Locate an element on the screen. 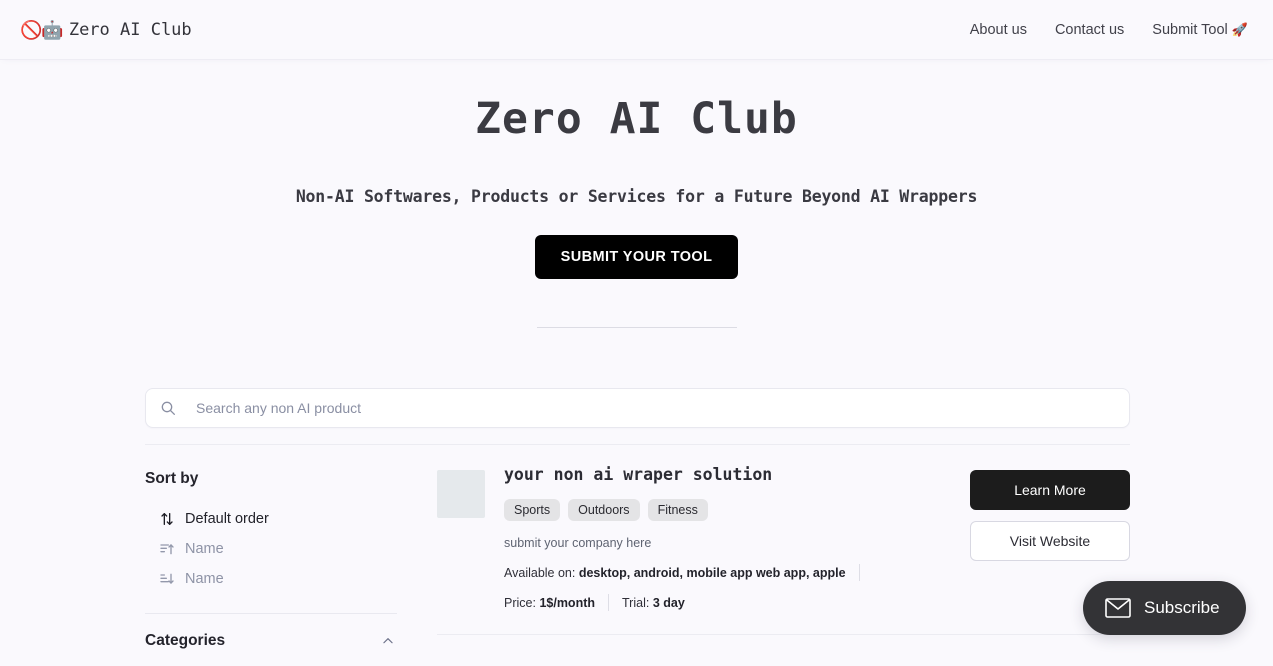 Image resolution: width=1273 pixels, height=666 pixels. nav-contact-us: Contact us is located at coordinates (1089, 30).